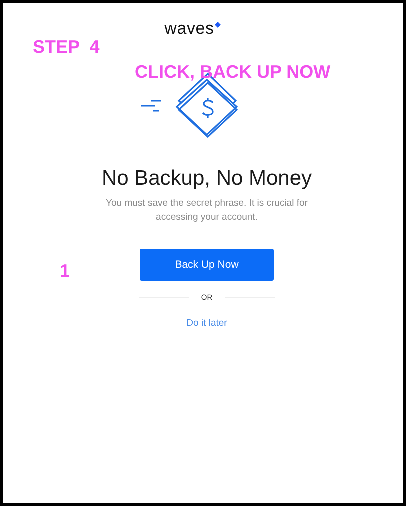  What do you see at coordinates (218, 25) in the screenshot?
I see `diamond-icon` at bounding box center [218, 25].